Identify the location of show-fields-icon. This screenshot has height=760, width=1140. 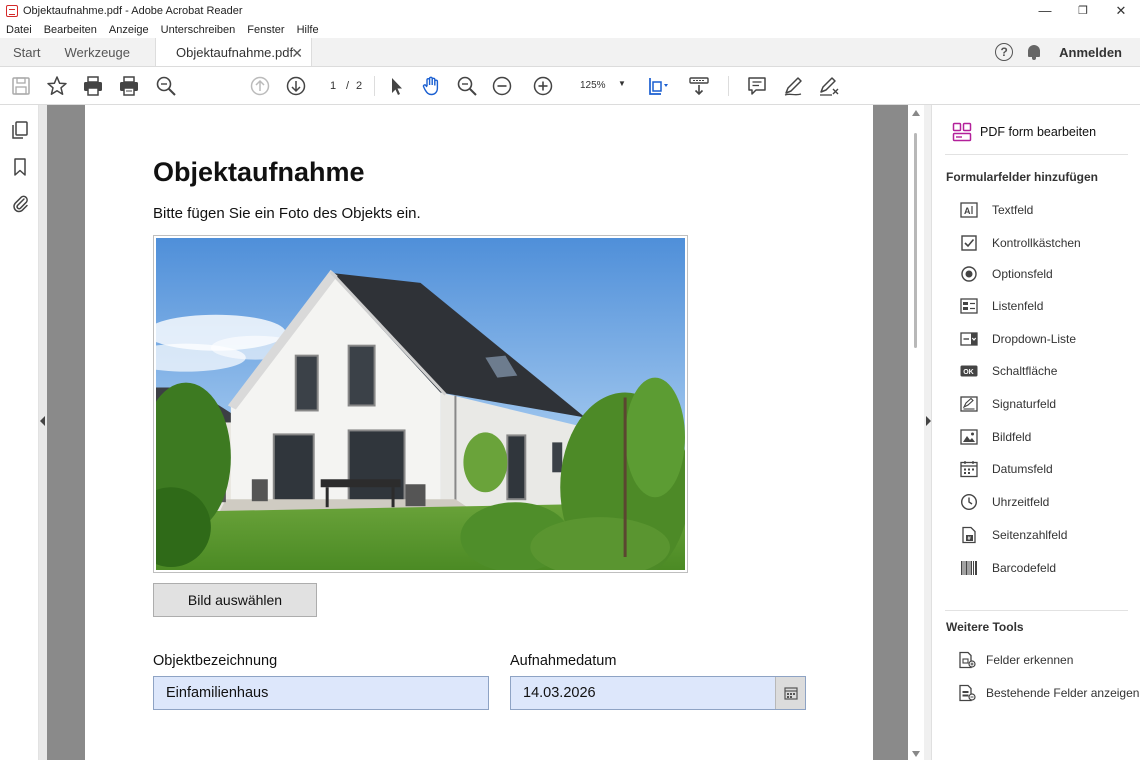
(967, 693).